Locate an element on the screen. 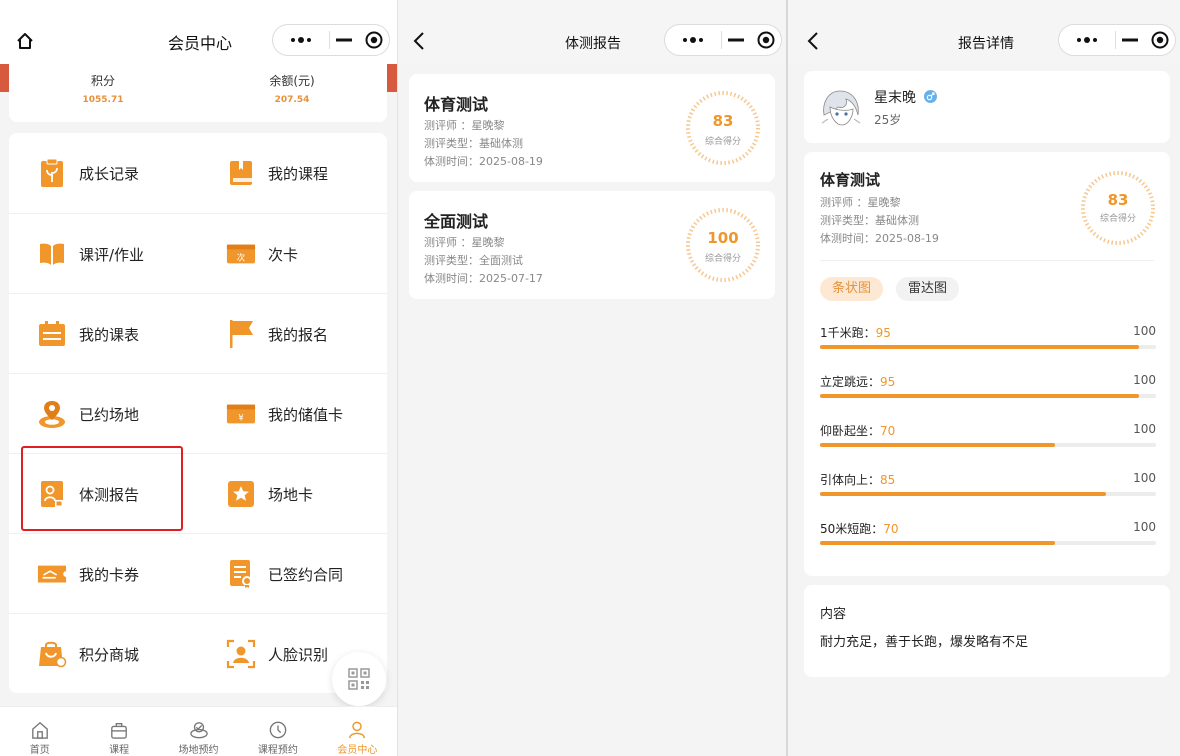 This screenshot has height=756, width=1180. divider is located at coordinates (987, 260).